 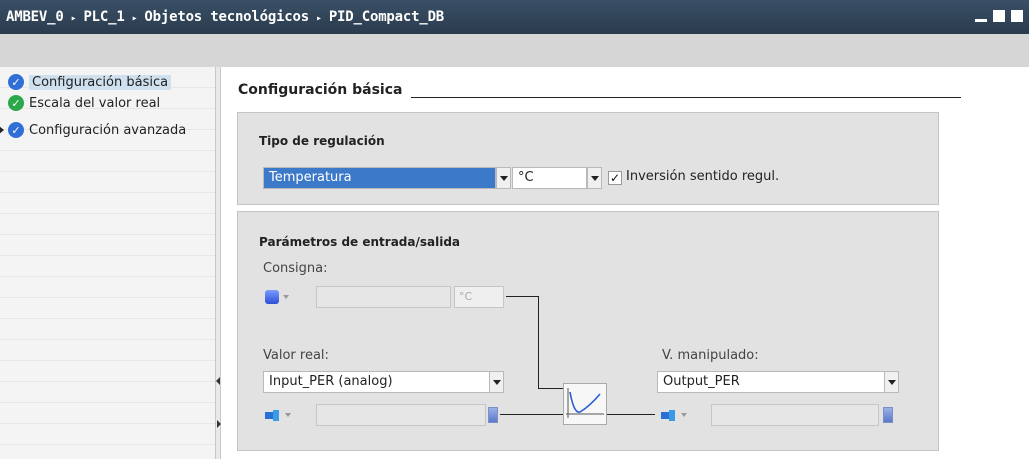 I want to click on io-title: Parámetros de entrada/salida, so click(x=360, y=242).